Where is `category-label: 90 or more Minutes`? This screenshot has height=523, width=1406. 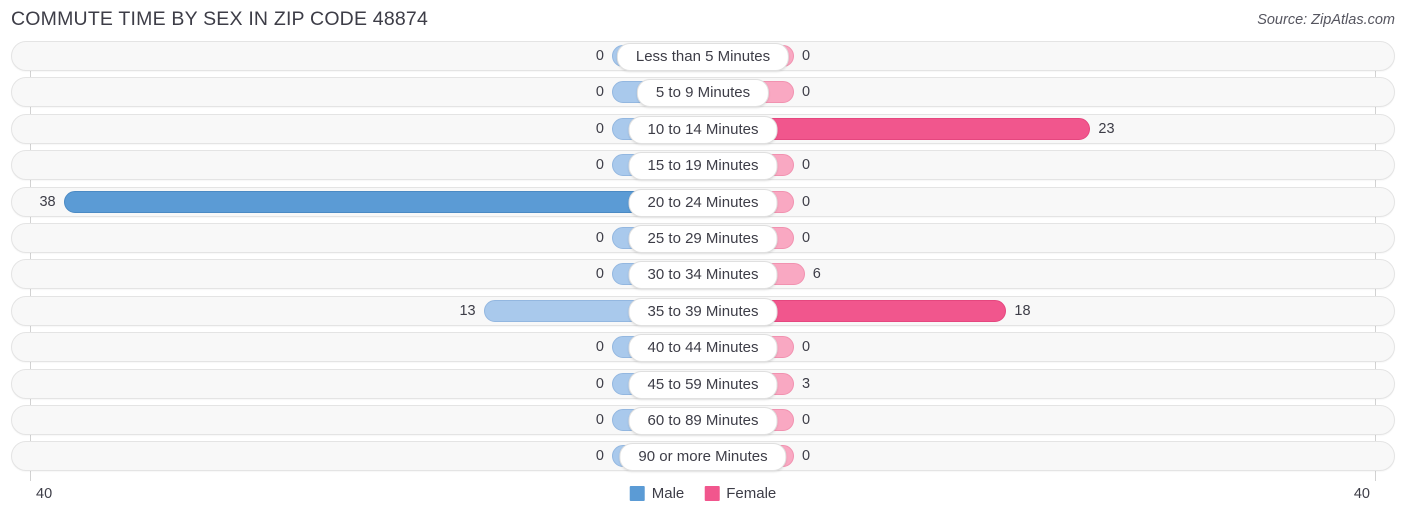
category-label: 90 or more Minutes is located at coordinates (703, 457).